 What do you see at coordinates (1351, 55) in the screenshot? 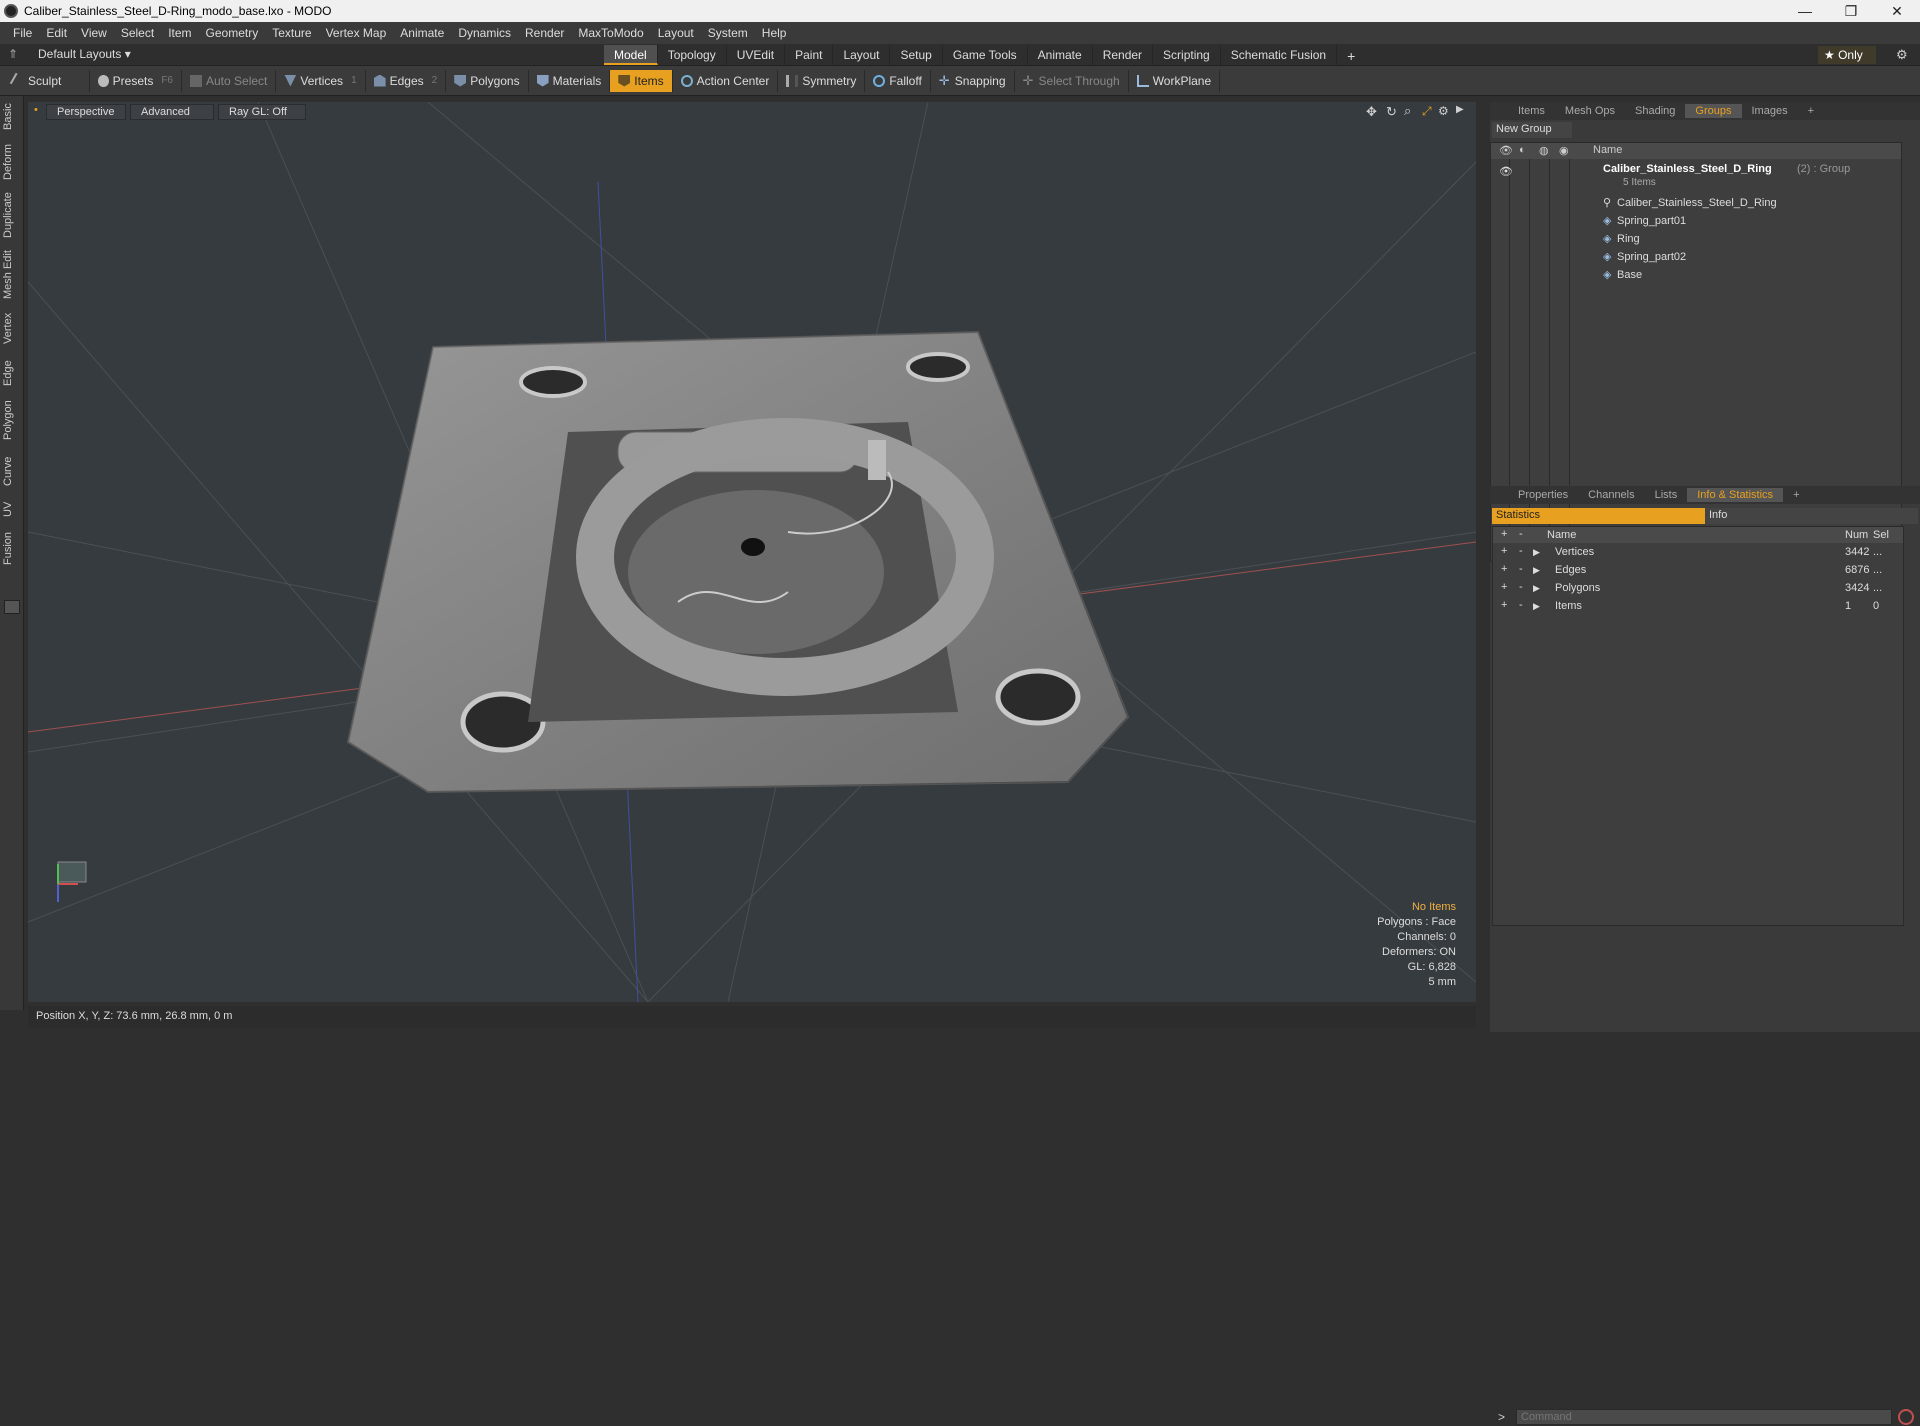
I see `add-tab-button: +` at bounding box center [1351, 55].